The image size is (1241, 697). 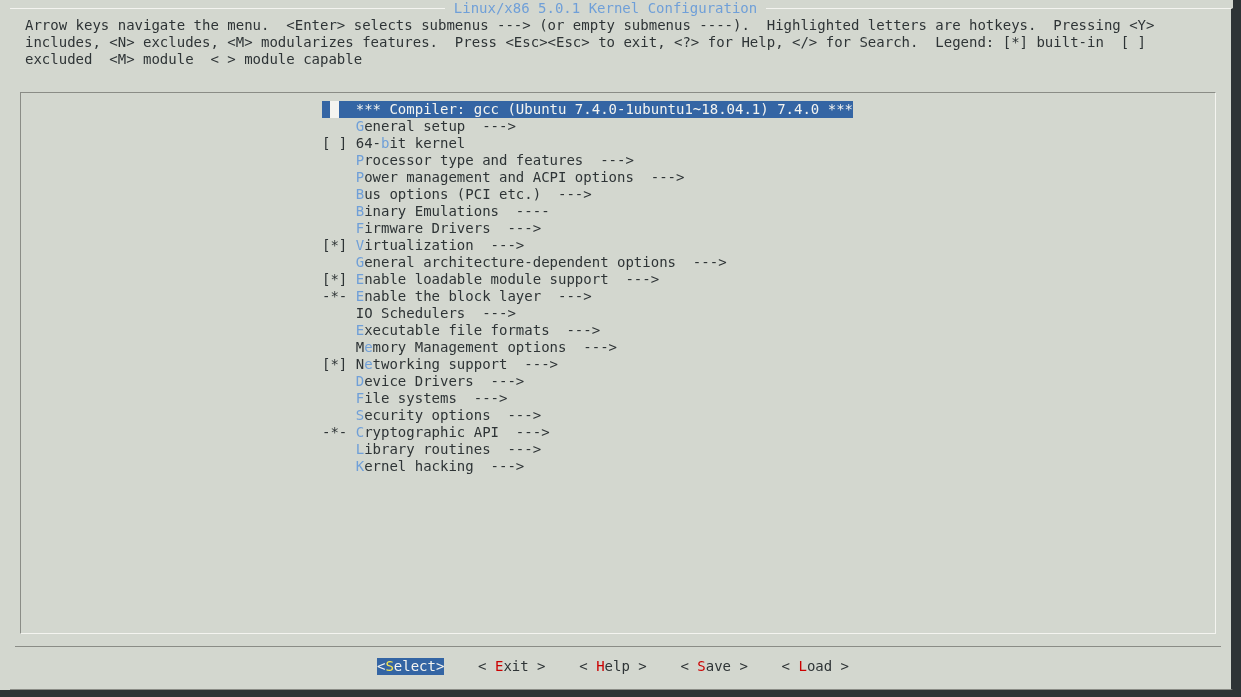 What do you see at coordinates (452, 211) in the screenshot?
I see `menu-item: Binary Emulations ----` at bounding box center [452, 211].